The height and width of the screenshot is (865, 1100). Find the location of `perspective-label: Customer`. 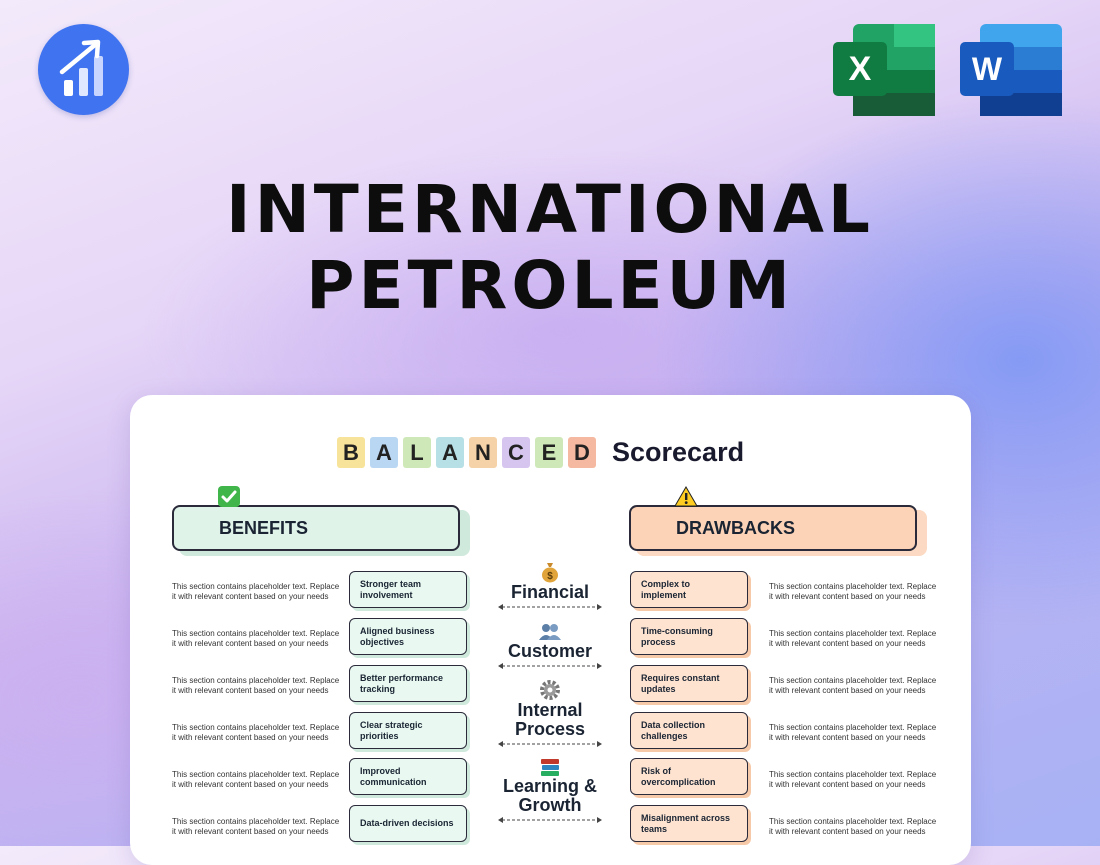

perspective-label: Customer is located at coordinates (549, 651).